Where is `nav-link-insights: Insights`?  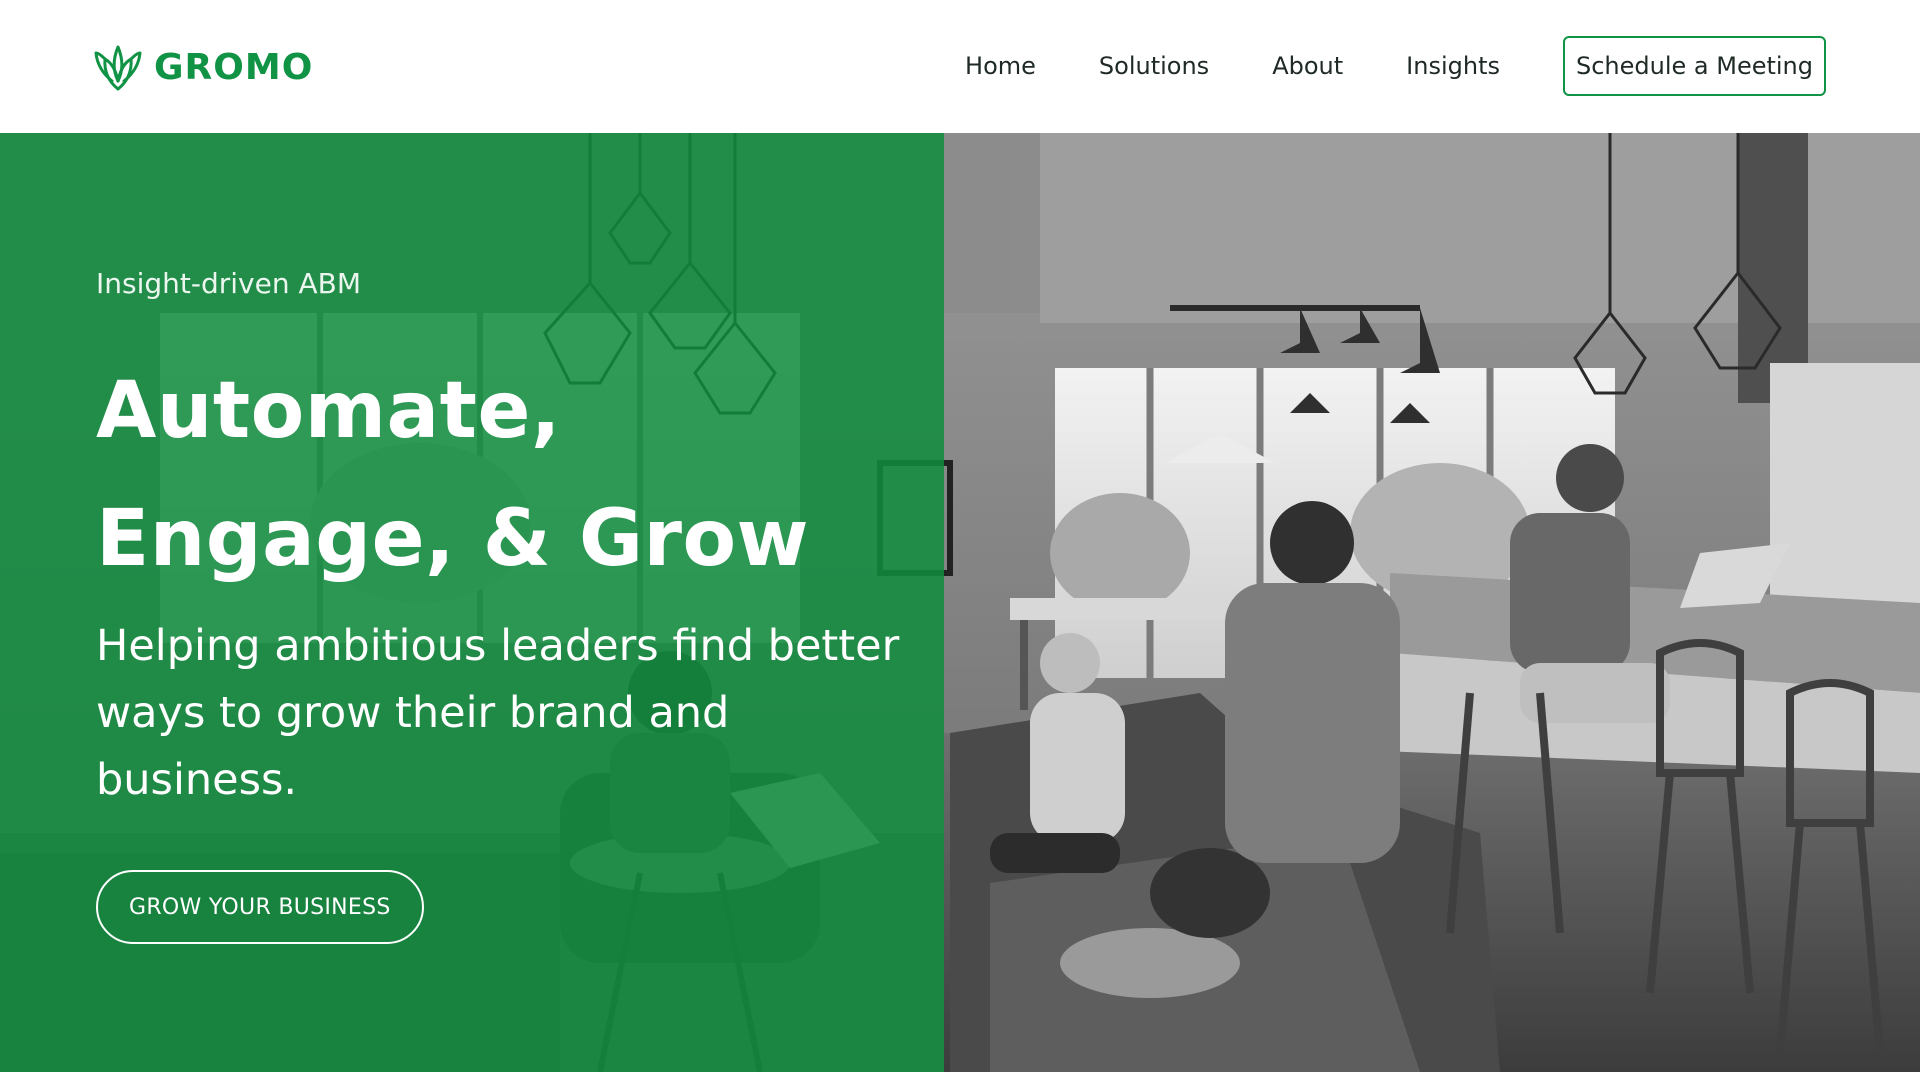 nav-link-insights: Insights is located at coordinates (1453, 66).